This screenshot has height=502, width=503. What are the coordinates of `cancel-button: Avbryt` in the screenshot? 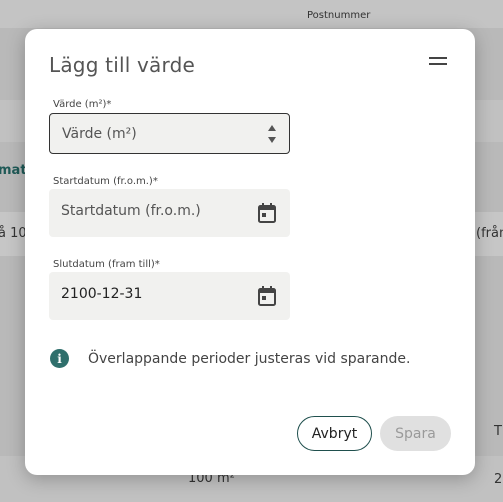 It's located at (334, 433).